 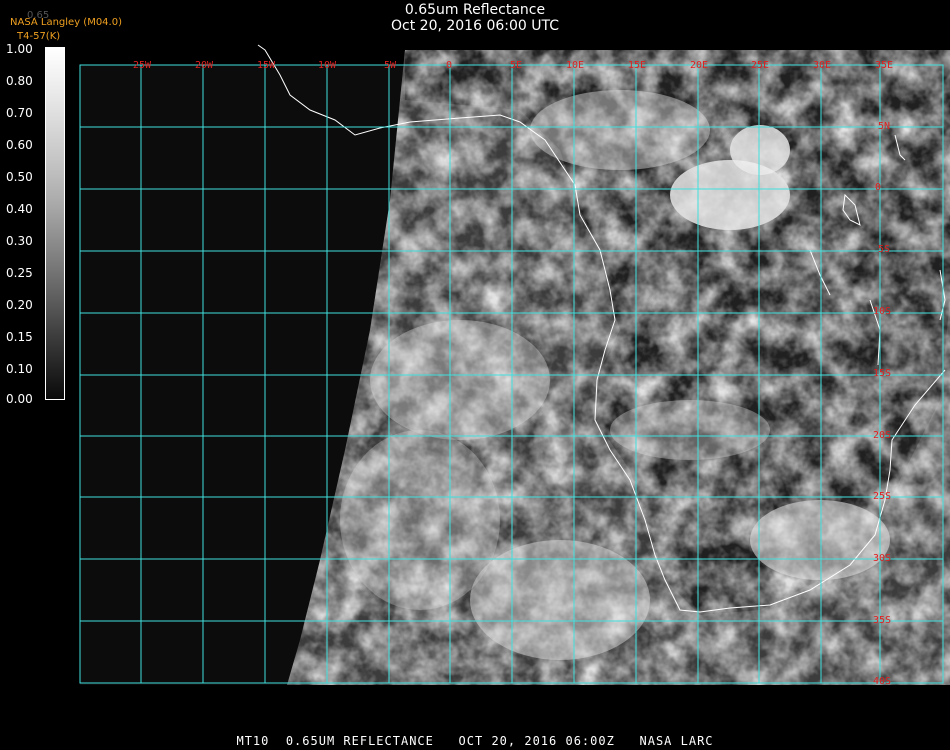 I want to click on colorbar-tick: 0.10, so click(x=19, y=369).